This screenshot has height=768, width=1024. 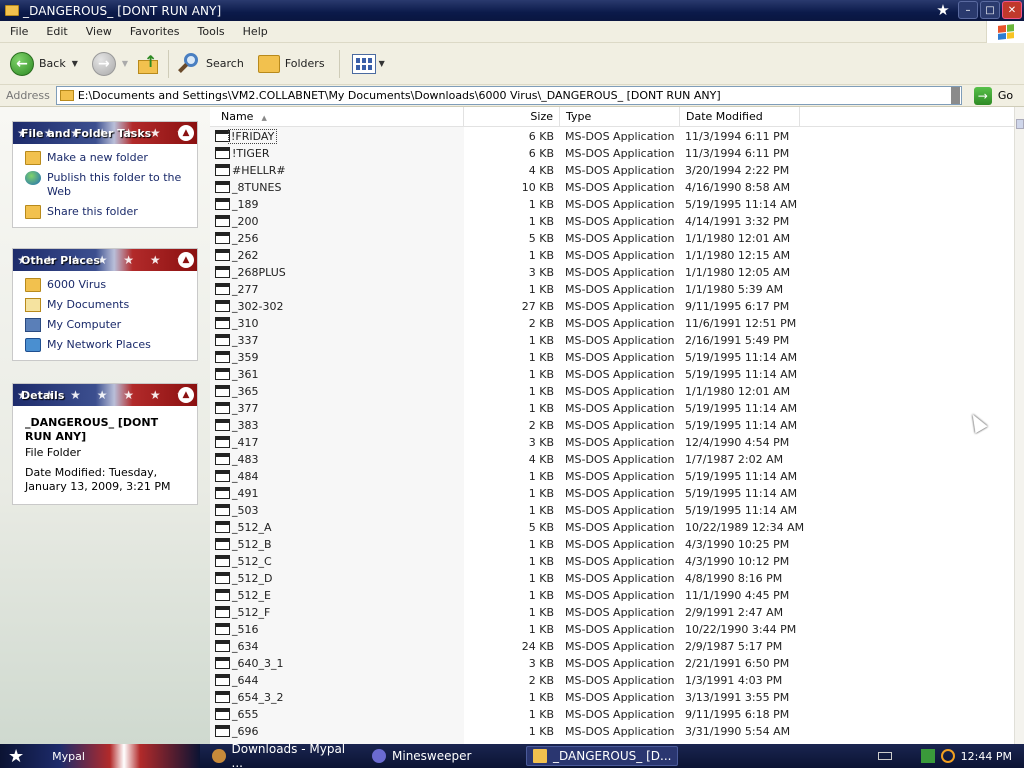 What do you see at coordinates (257, 306) in the screenshot?
I see `file-name: _302-302` at bounding box center [257, 306].